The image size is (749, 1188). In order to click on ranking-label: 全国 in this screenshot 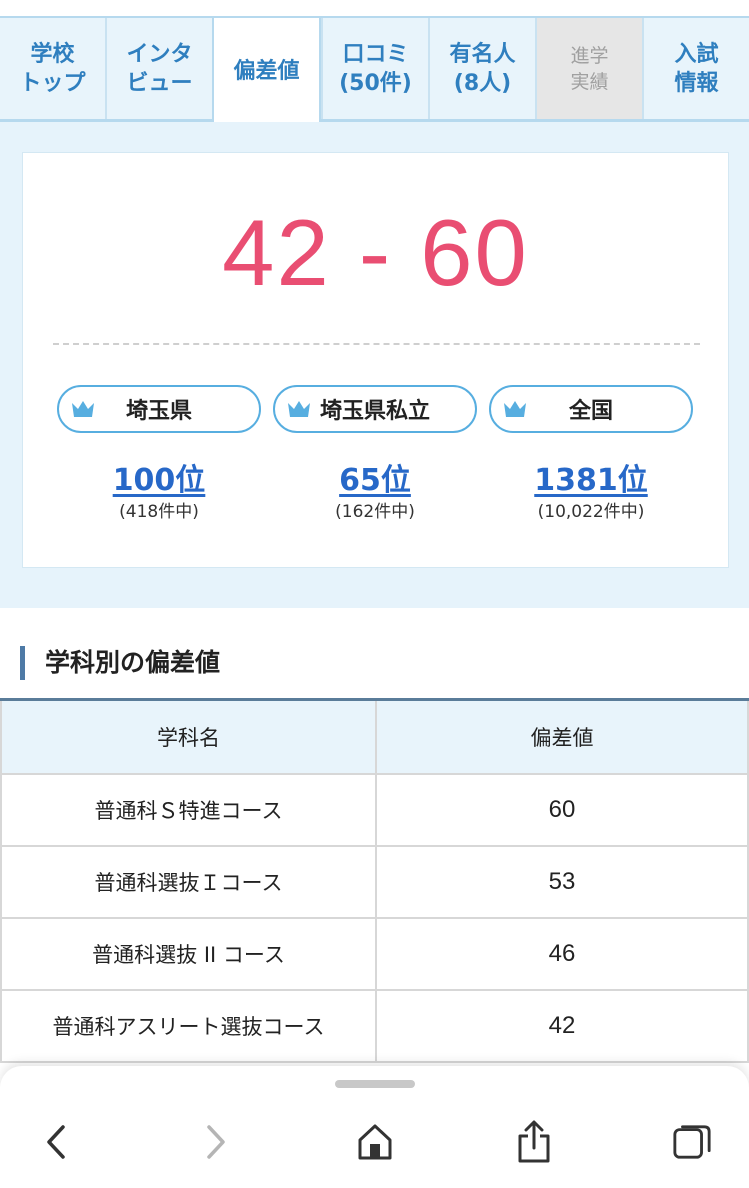, I will do `click(590, 411)`.